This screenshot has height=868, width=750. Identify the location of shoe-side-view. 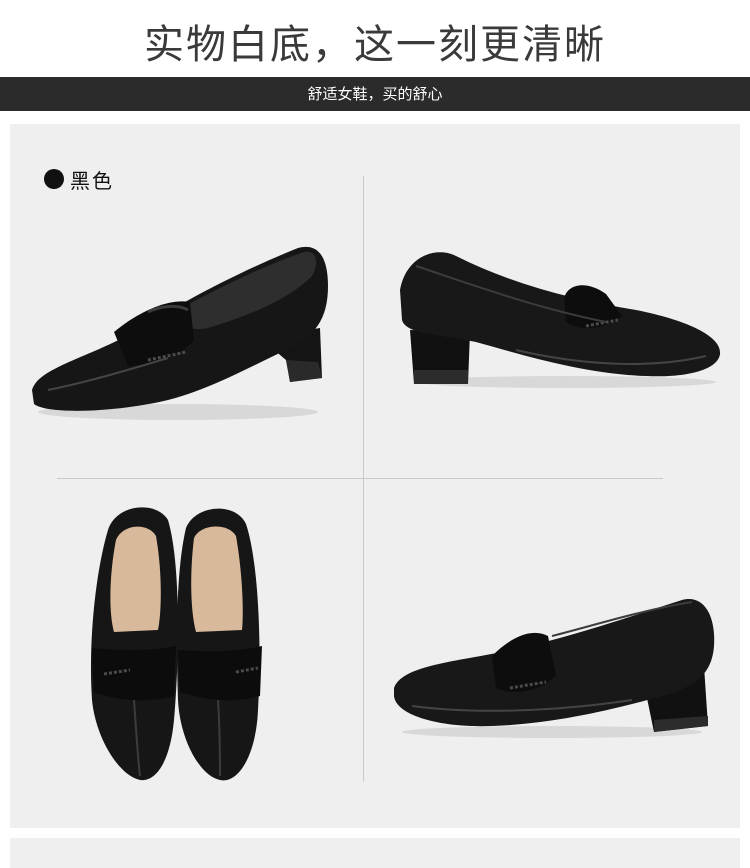
(560, 320).